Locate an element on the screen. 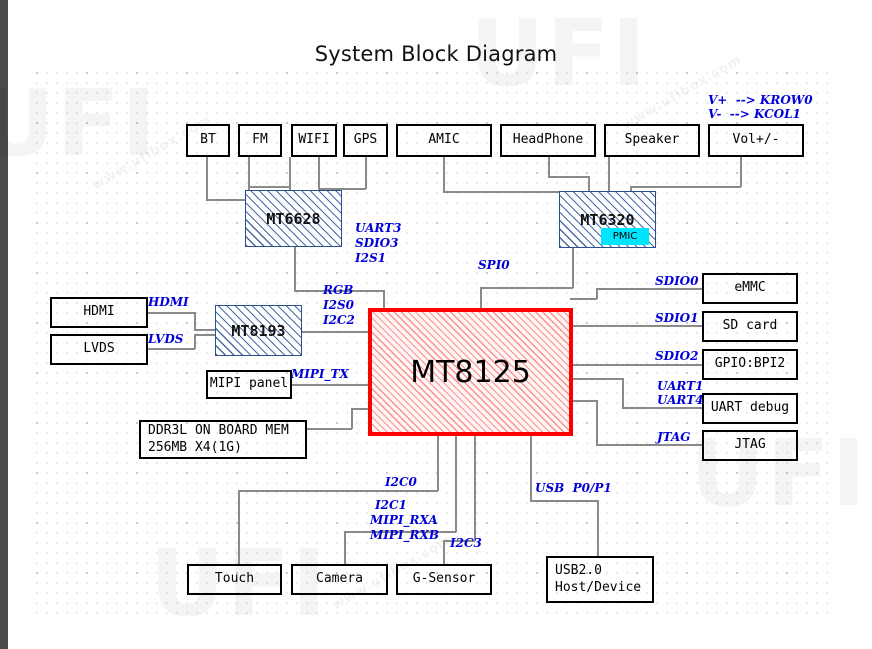 The width and height of the screenshot is (872, 649). net-label-sdio3: SDIO3 is located at coordinates (377, 243).